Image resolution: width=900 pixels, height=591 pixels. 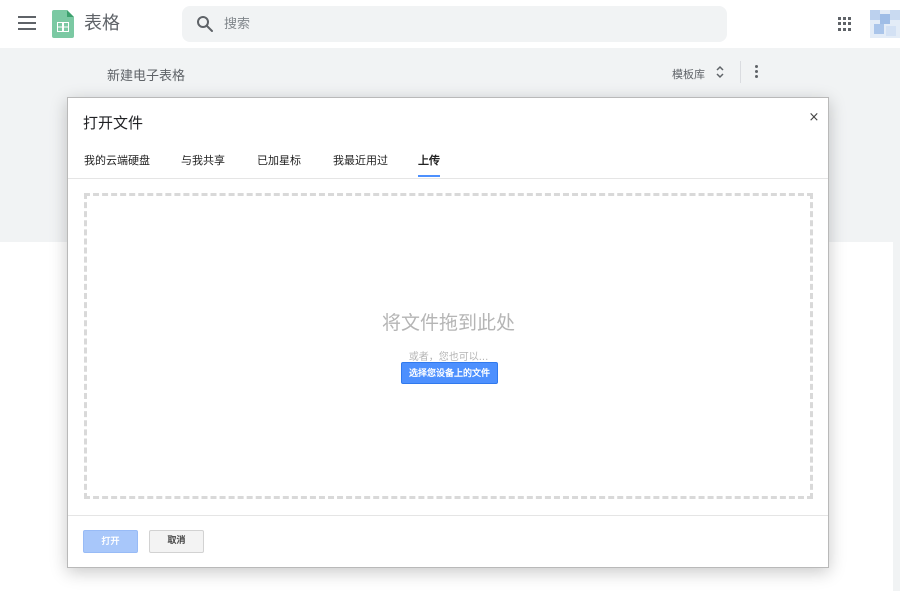 I want to click on tab-recent: 我最近用过, so click(x=360, y=164).